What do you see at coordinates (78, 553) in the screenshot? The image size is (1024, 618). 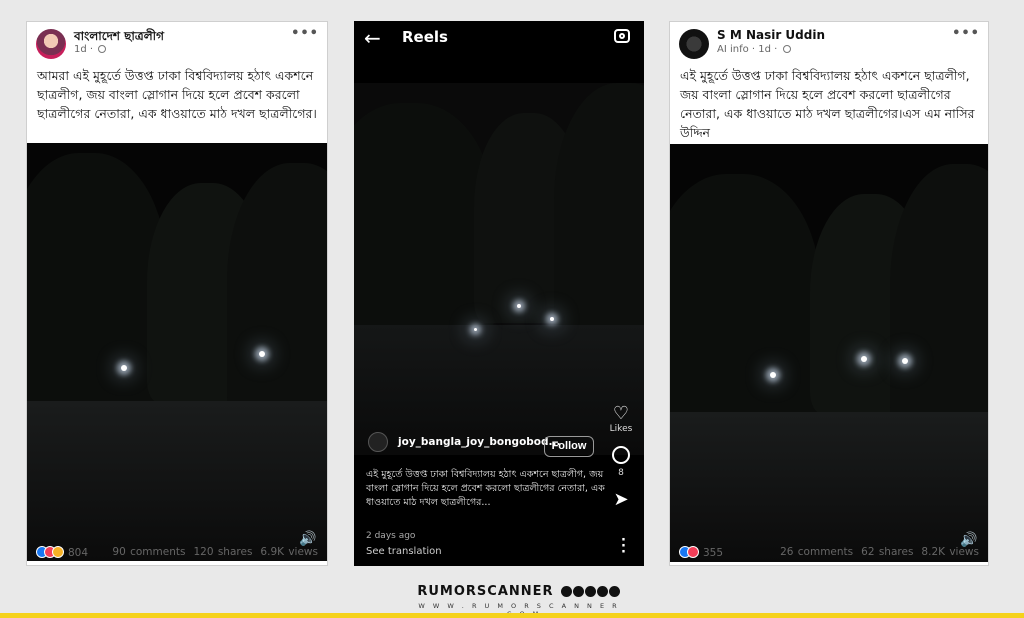 I see `reaction-count: 804` at bounding box center [78, 553].